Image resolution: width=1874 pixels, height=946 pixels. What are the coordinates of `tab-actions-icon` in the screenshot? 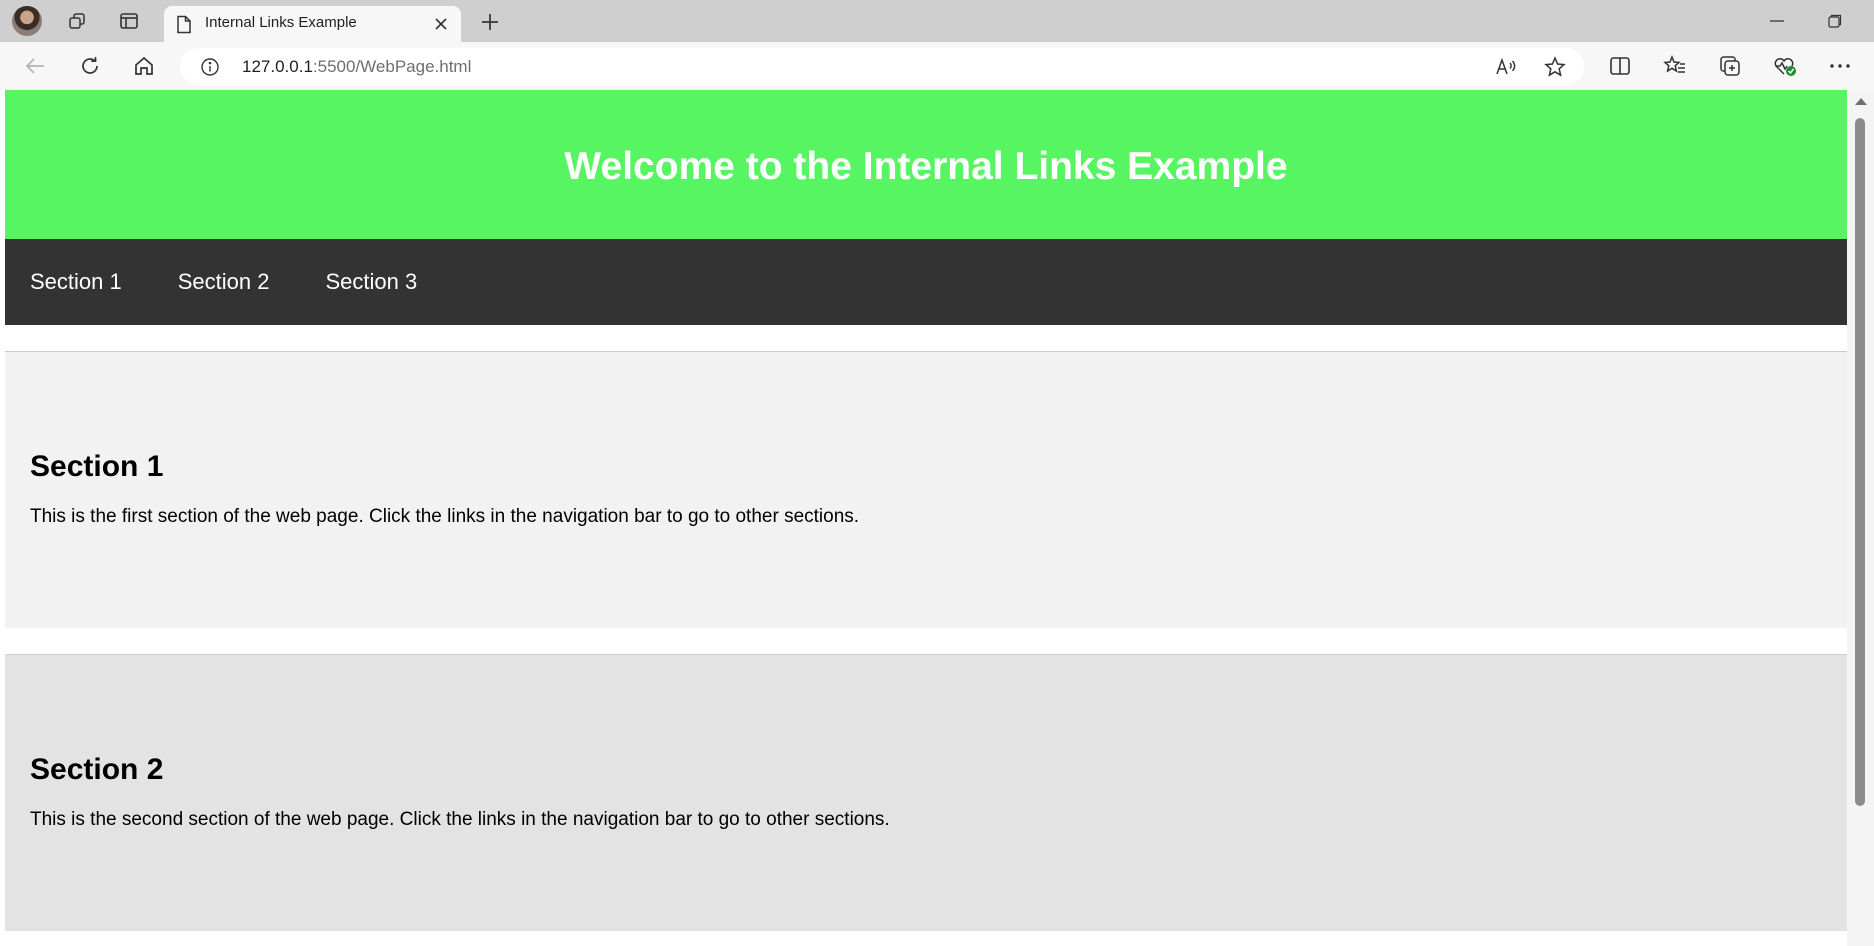 It's located at (129, 21).